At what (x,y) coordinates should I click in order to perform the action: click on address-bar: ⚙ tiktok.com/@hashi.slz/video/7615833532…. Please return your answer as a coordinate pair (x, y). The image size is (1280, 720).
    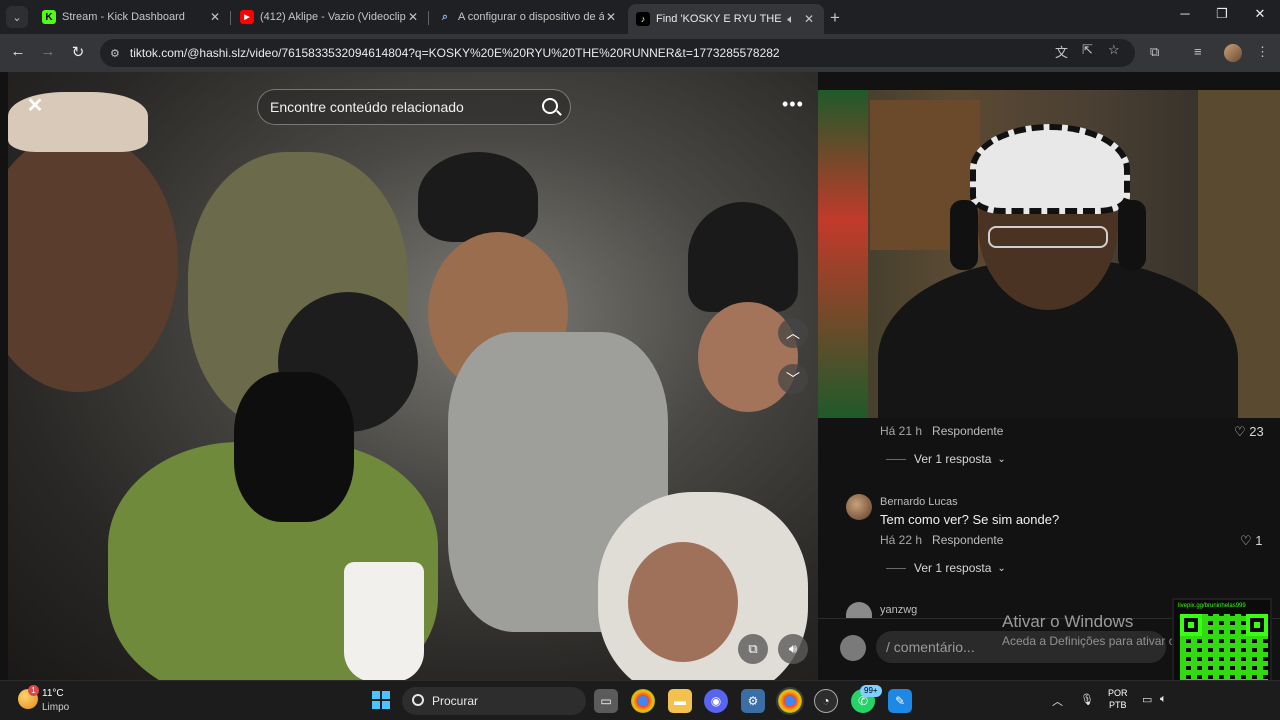
    Looking at the image, I should click on (617, 53).